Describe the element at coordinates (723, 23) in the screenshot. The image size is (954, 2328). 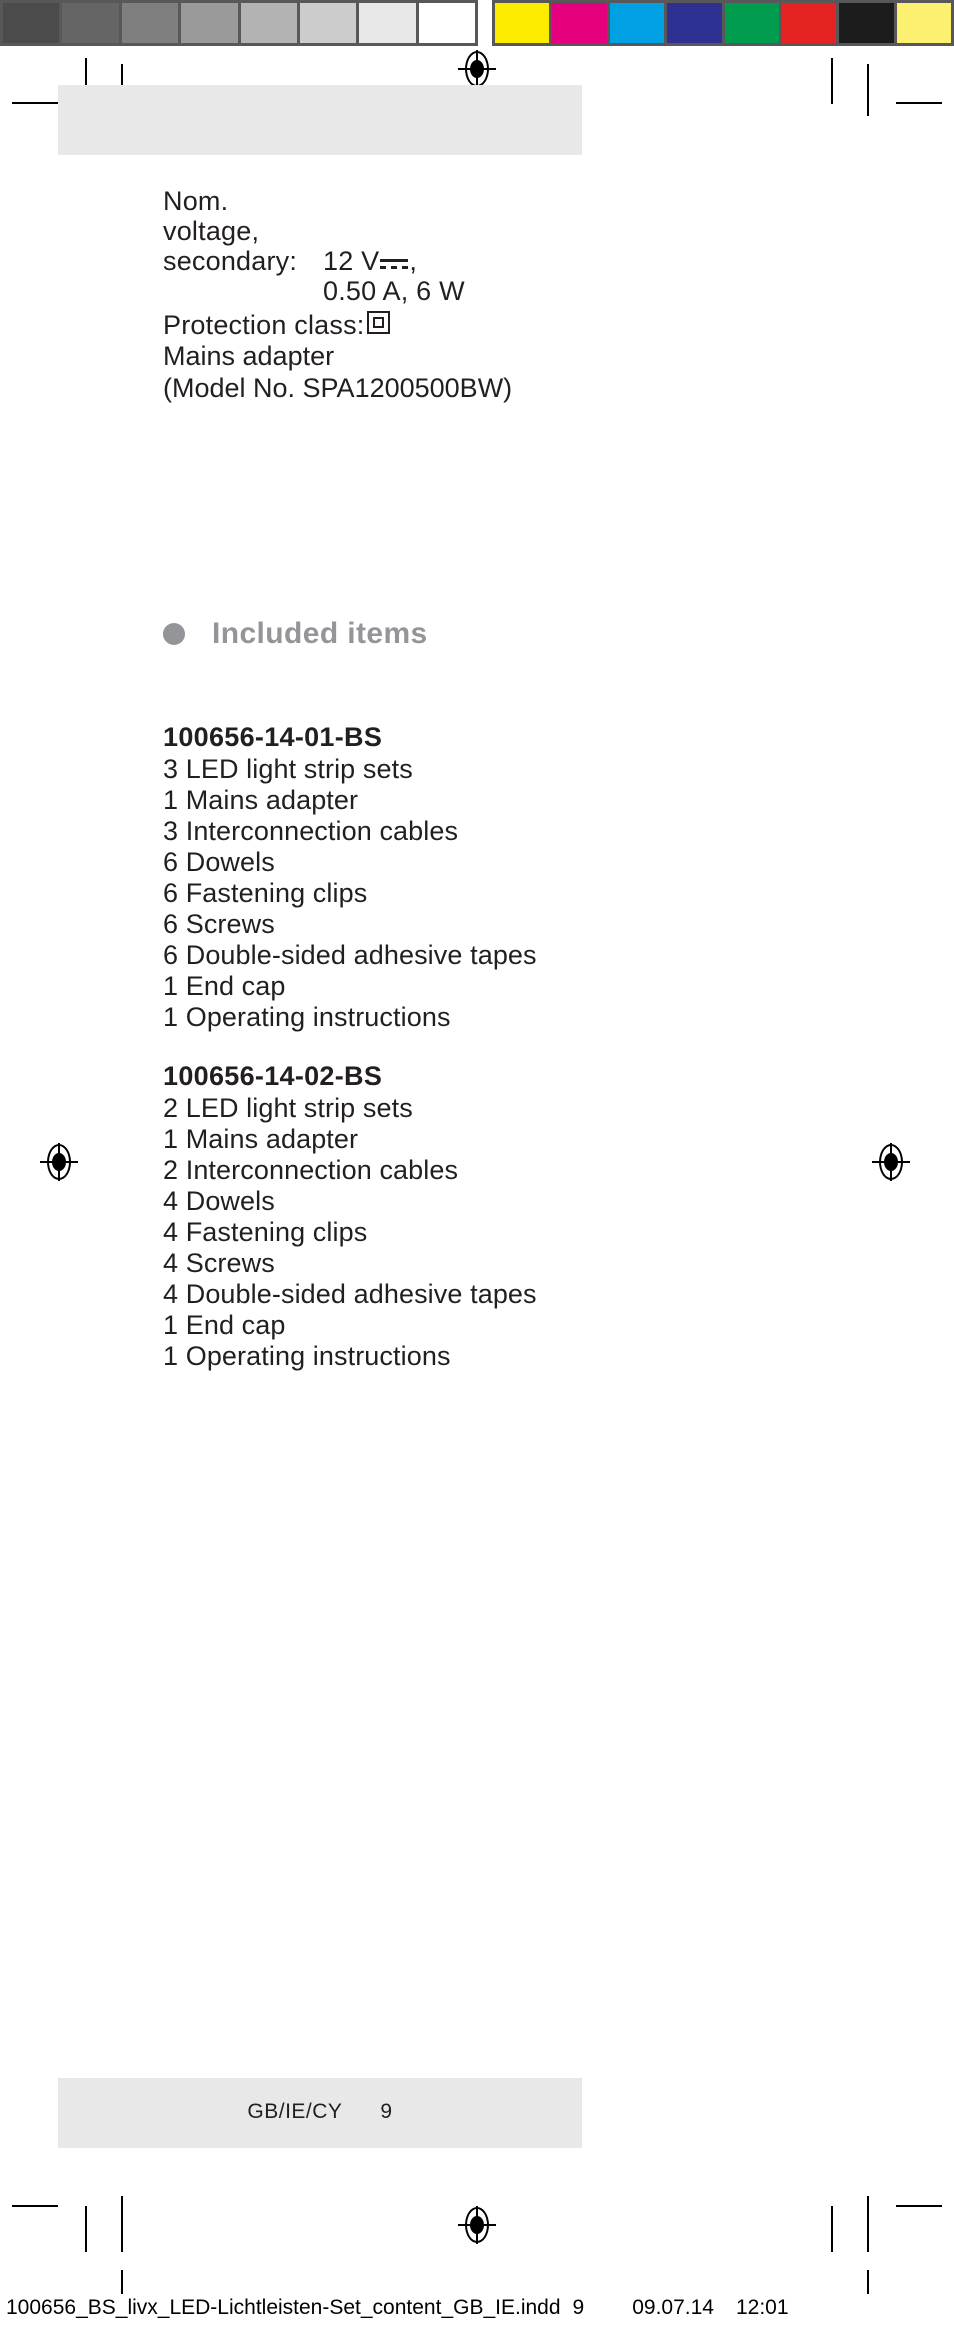
I see `color-calibration-bar` at that location.